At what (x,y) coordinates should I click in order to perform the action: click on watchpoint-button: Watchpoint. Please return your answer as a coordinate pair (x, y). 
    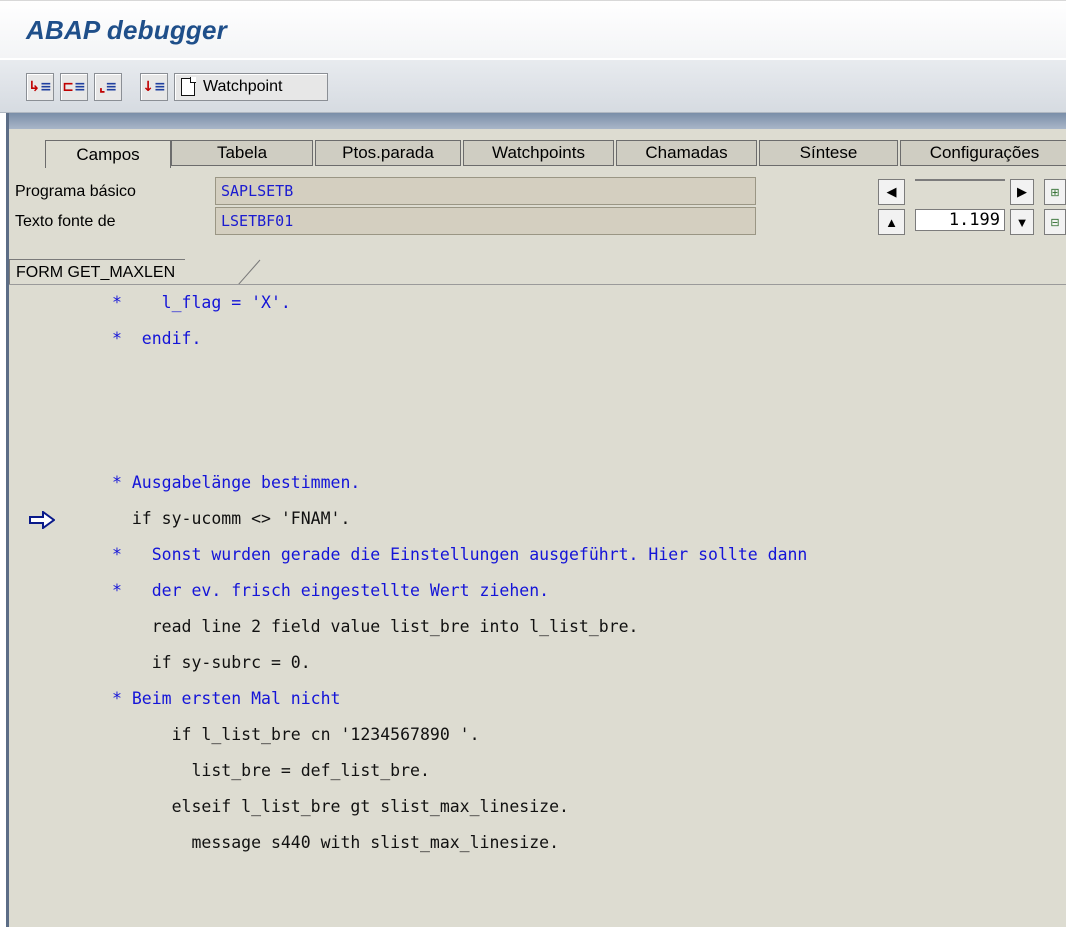
    Looking at the image, I should click on (251, 87).